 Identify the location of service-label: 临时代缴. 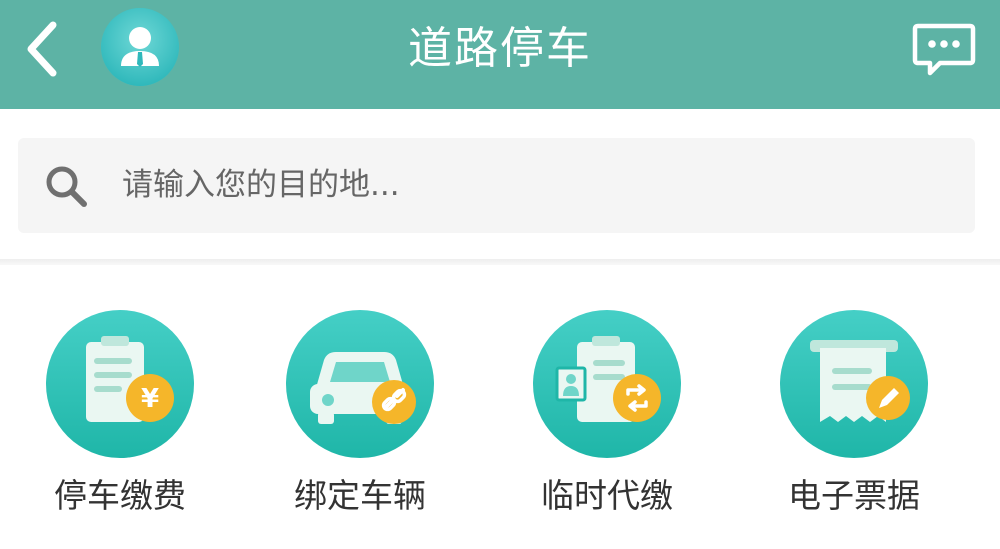
(607, 495).